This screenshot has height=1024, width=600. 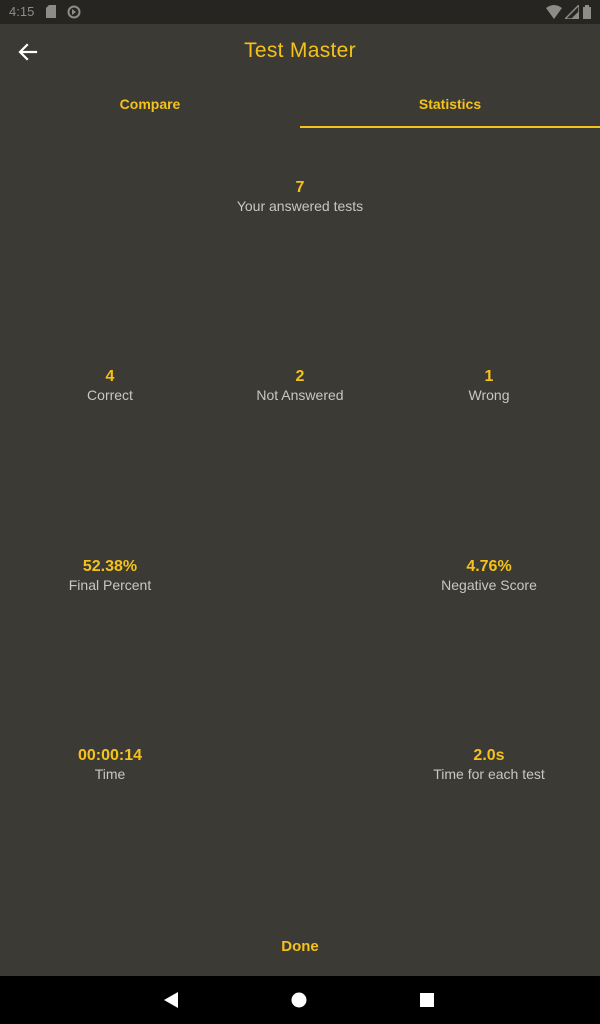 I want to click on tab-compare: Compare, so click(x=150, y=104).